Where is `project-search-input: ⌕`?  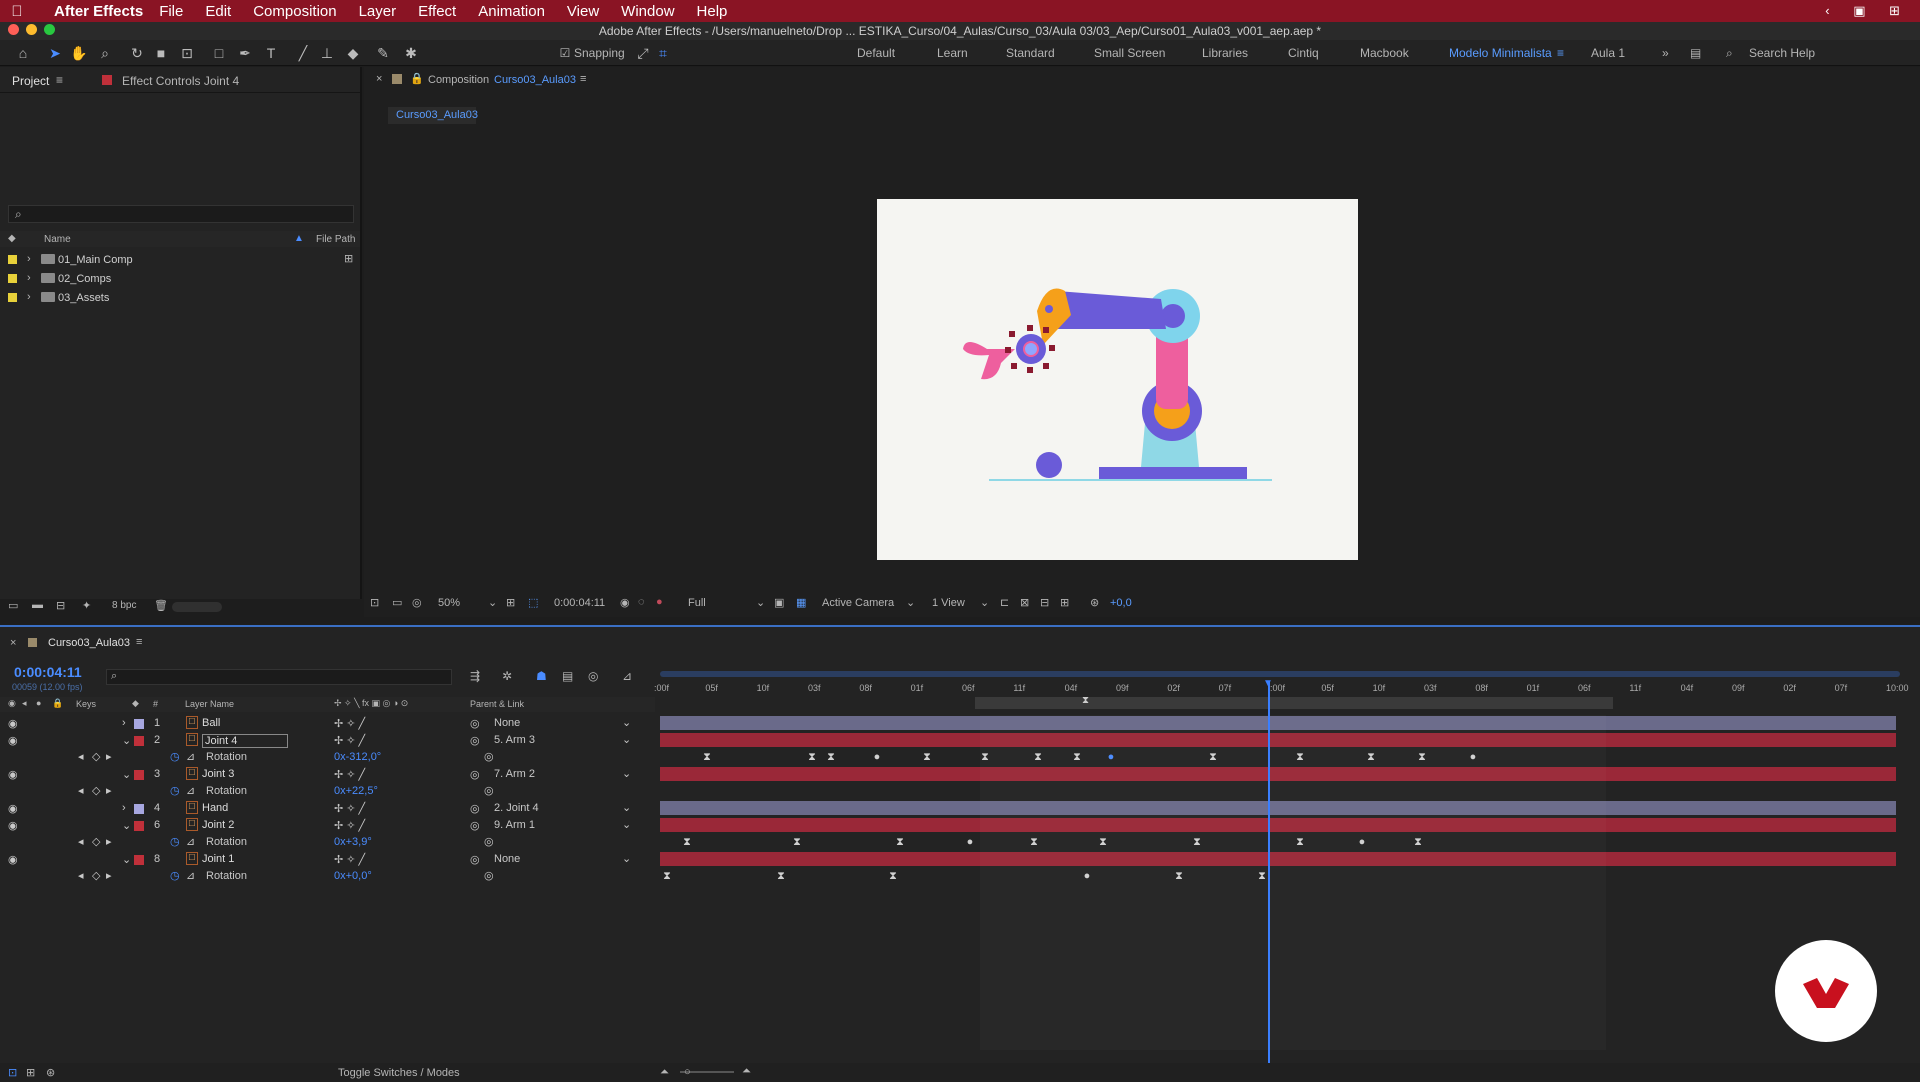
project-search-input: ⌕ is located at coordinates (181, 214).